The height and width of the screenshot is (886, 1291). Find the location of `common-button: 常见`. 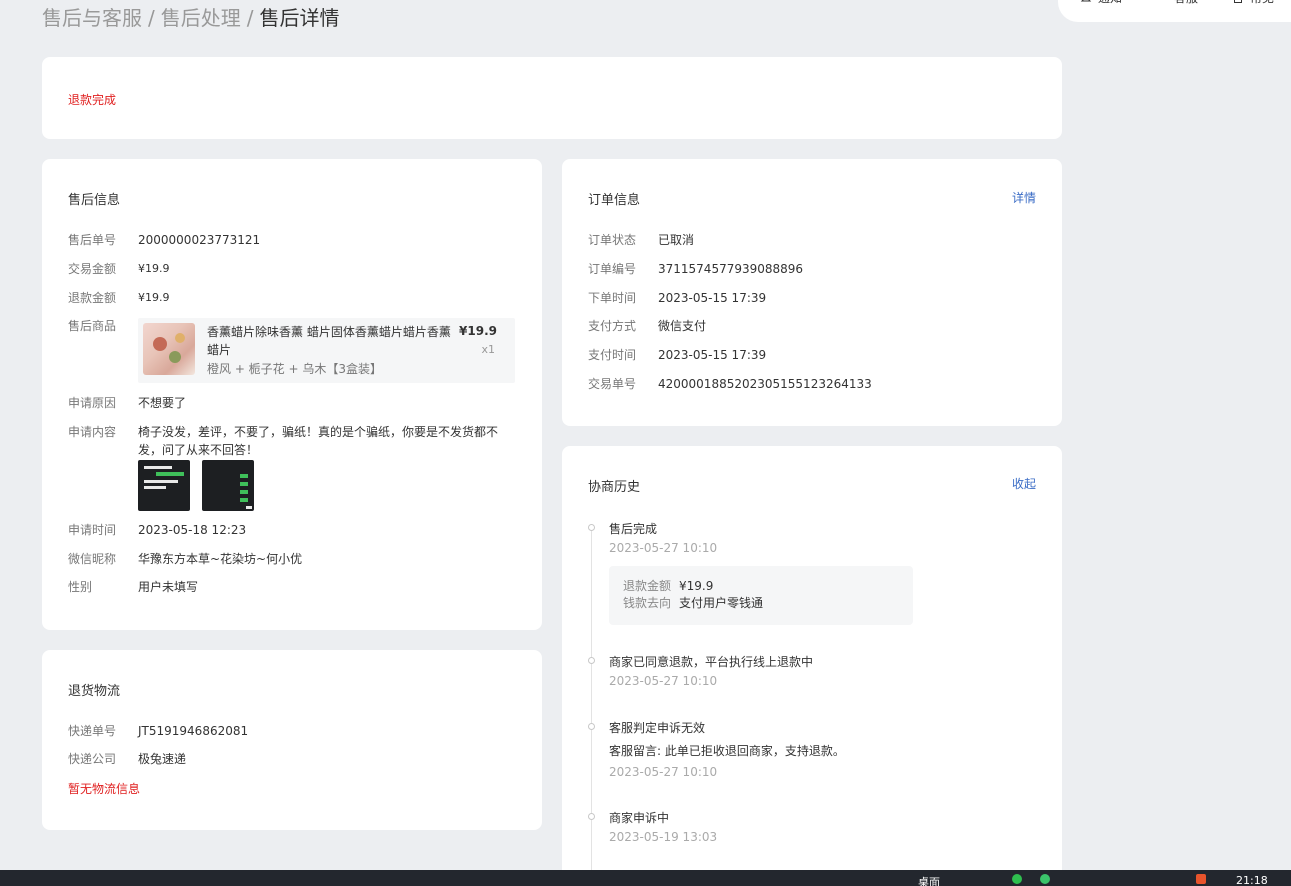

common-button: 常见 is located at coordinates (1253, 3).